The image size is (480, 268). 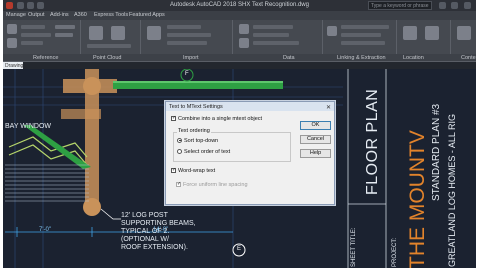 I want to click on import-panel, so click(x=187, y=37).